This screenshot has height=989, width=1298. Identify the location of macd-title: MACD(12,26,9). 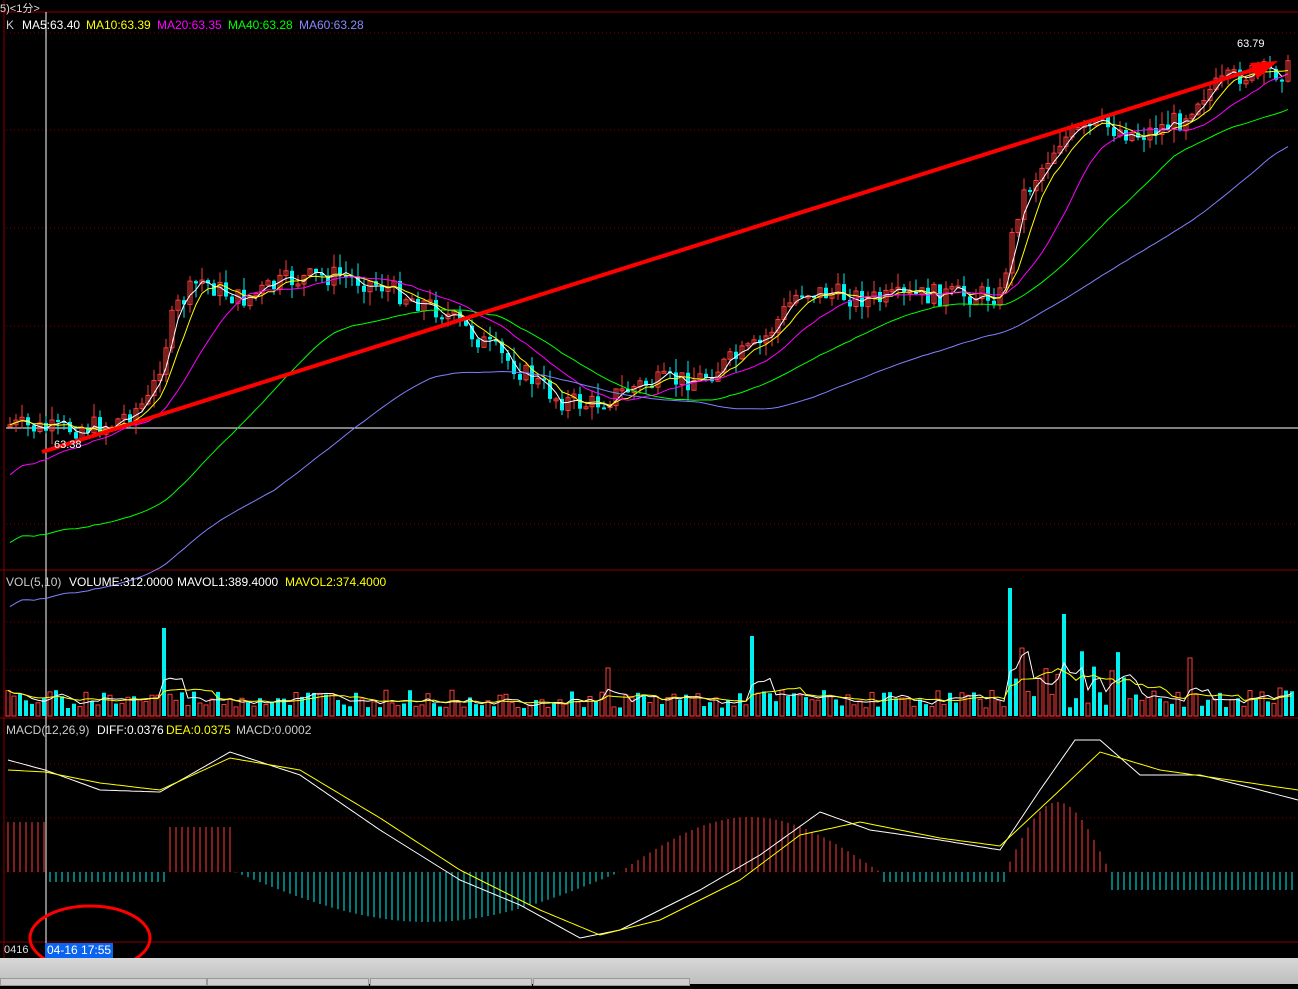
(48, 730).